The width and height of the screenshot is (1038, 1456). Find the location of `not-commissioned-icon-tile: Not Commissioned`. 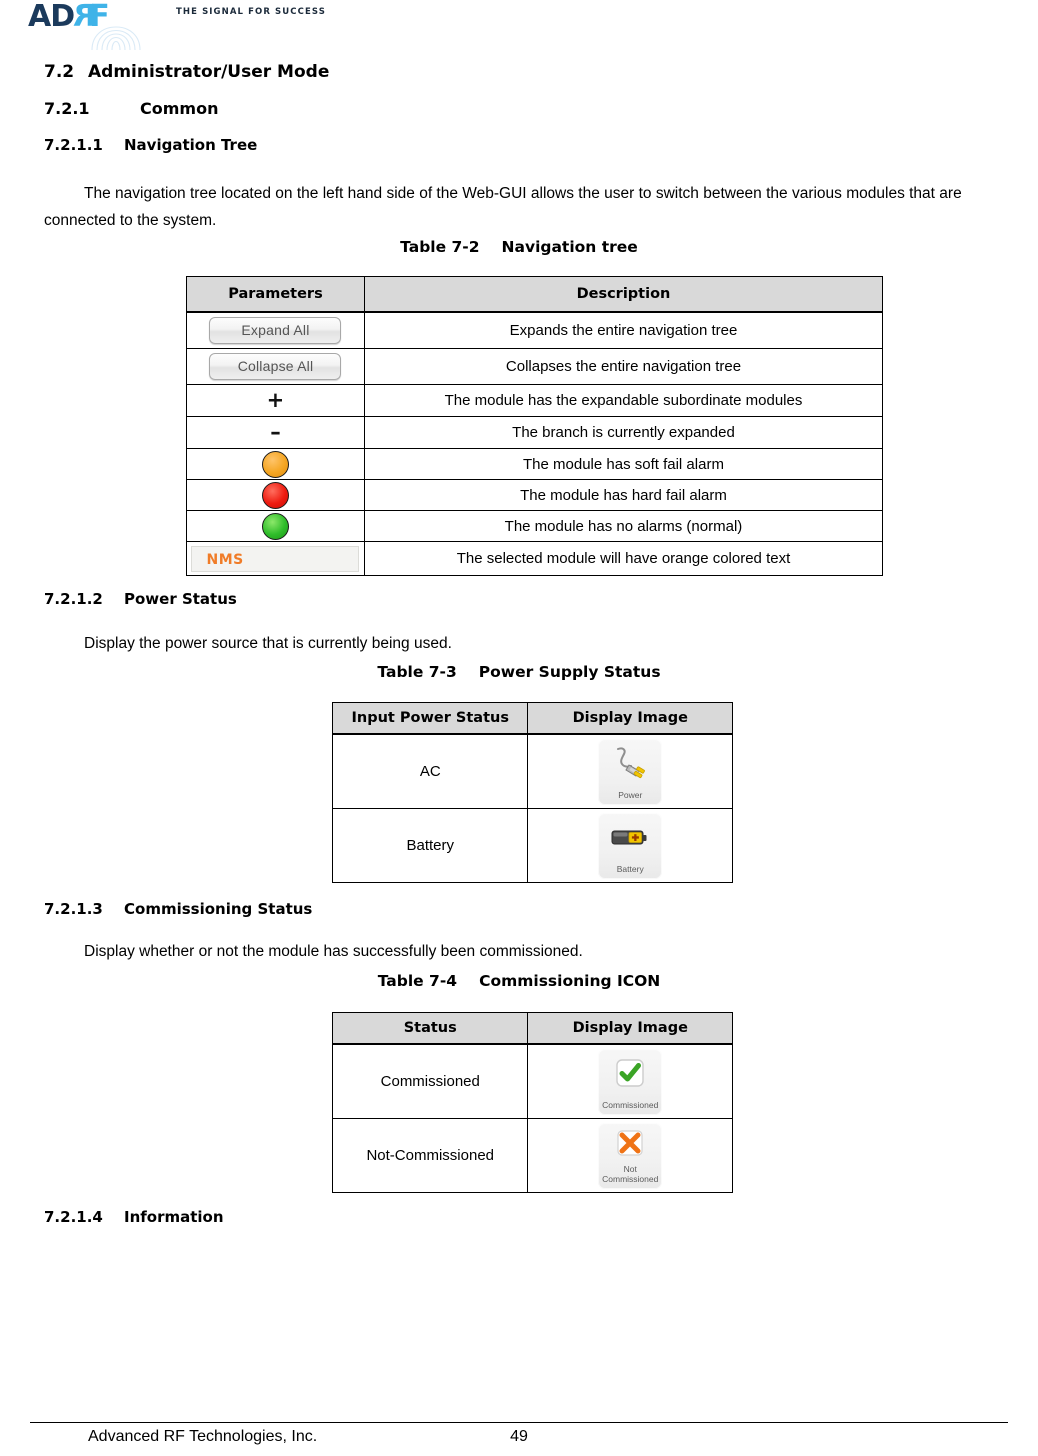

not-commissioned-icon-tile: Not Commissioned is located at coordinates (630, 1155).